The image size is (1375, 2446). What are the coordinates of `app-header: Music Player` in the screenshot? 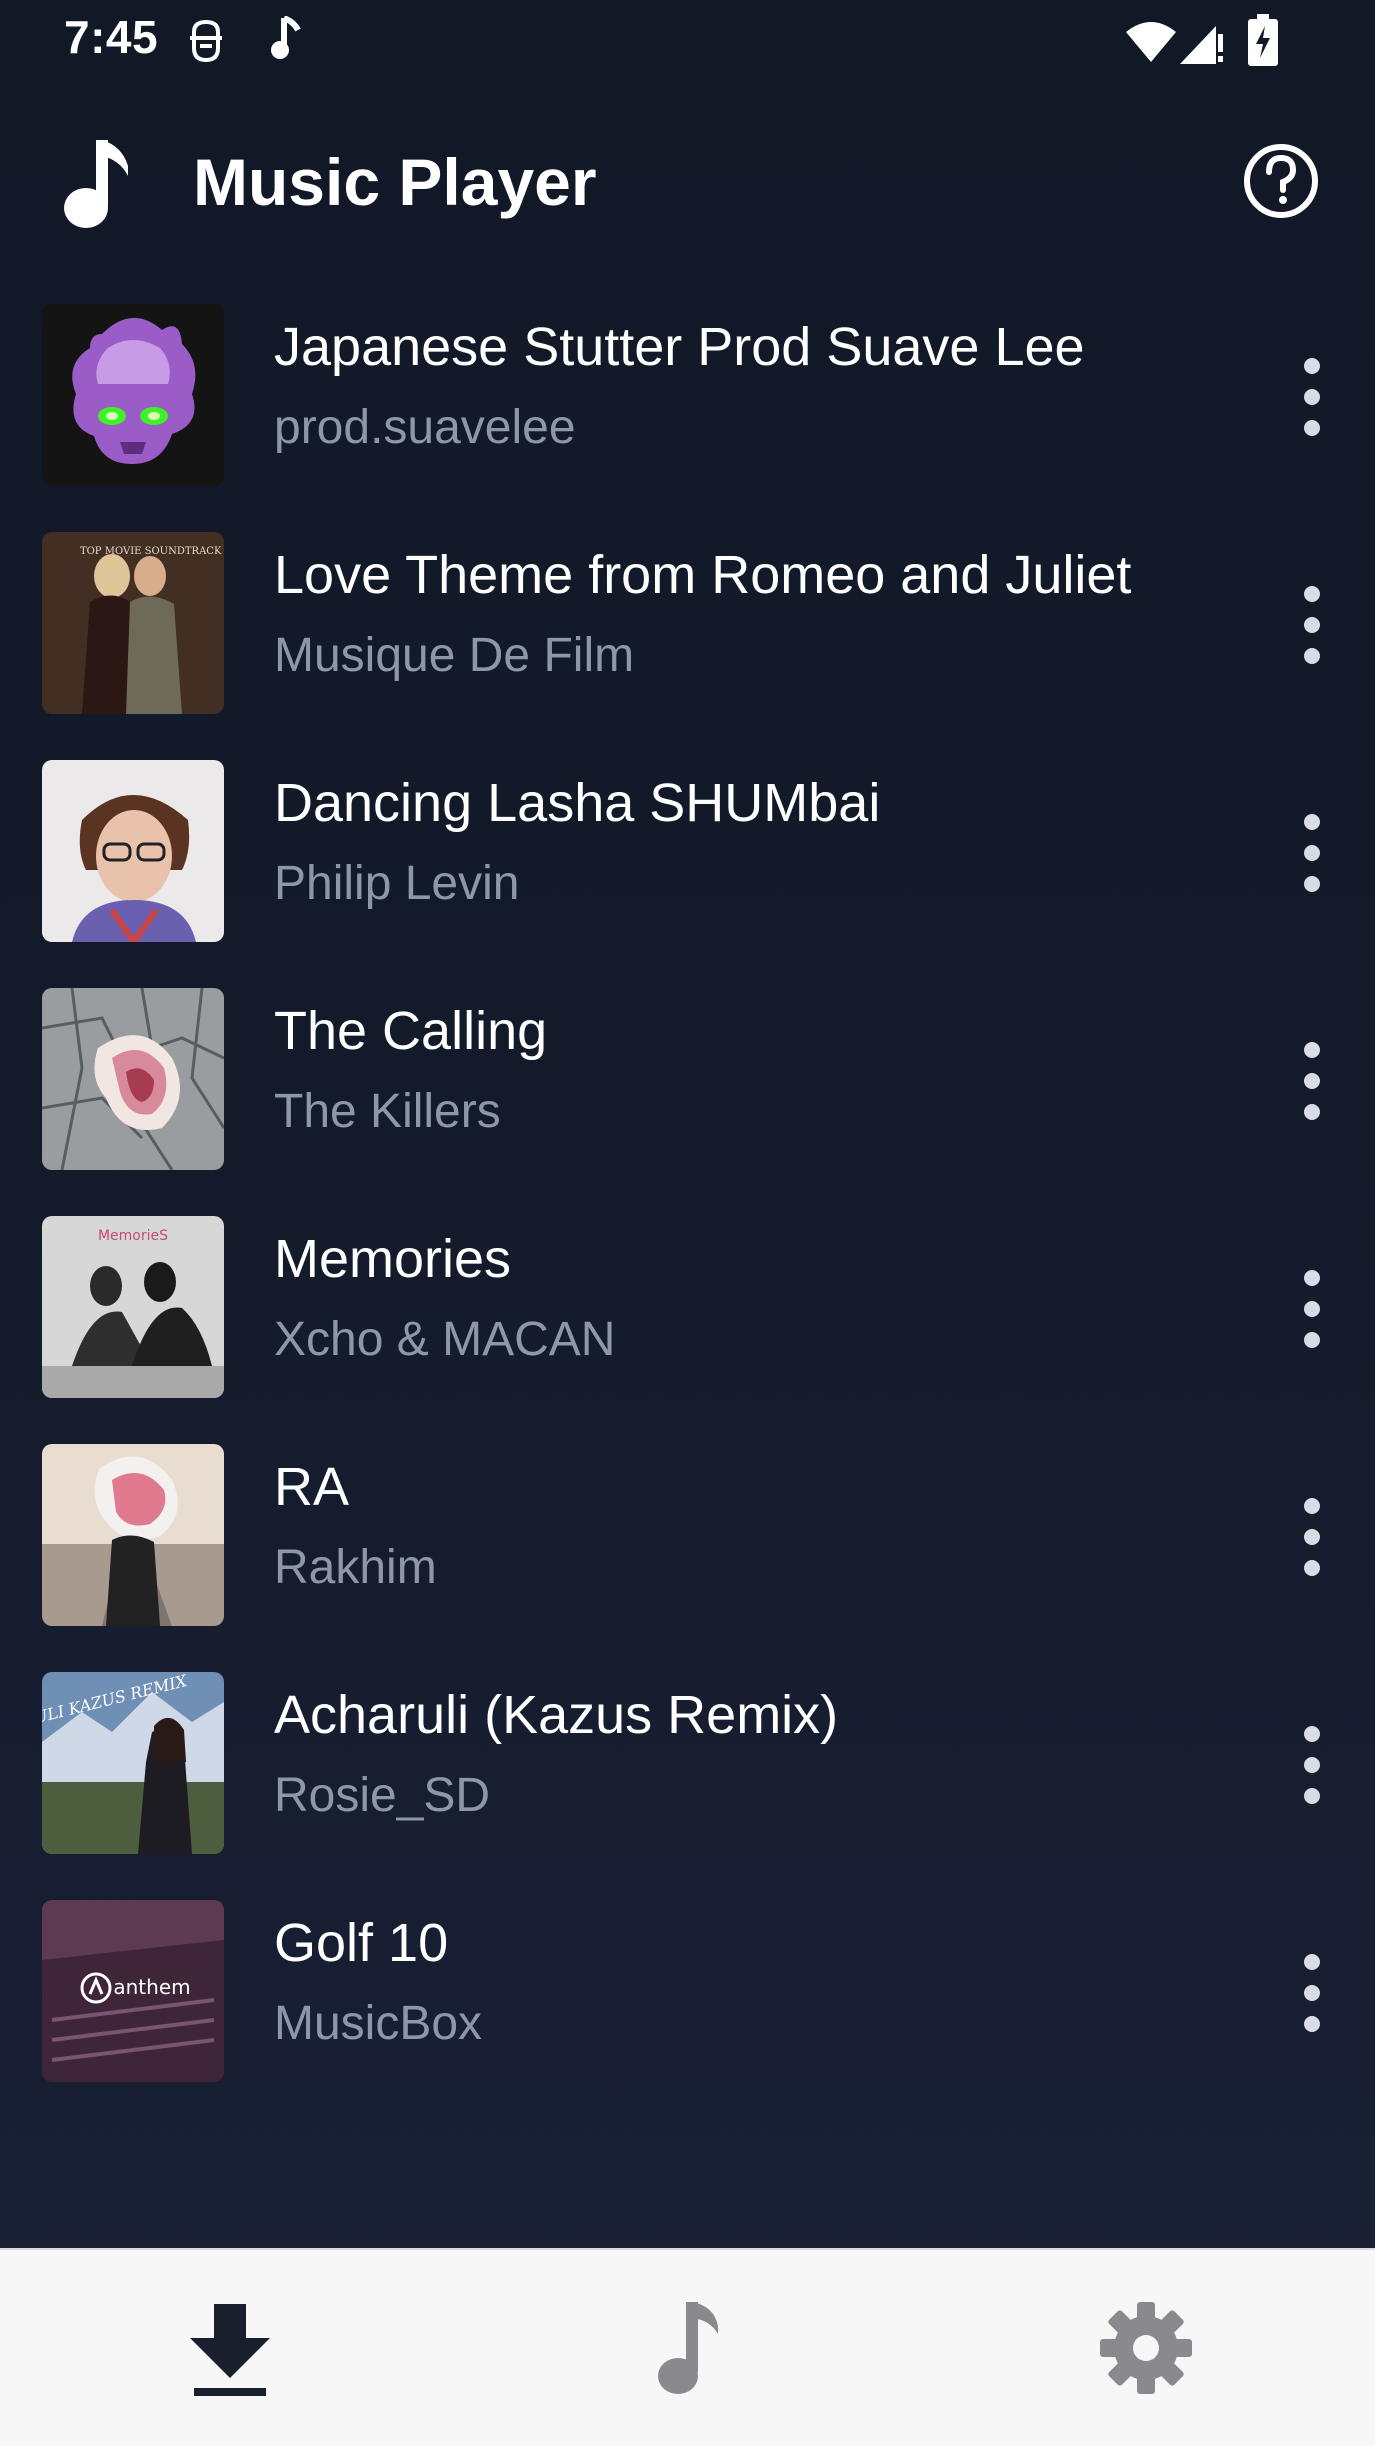 It's located at (687, 185).